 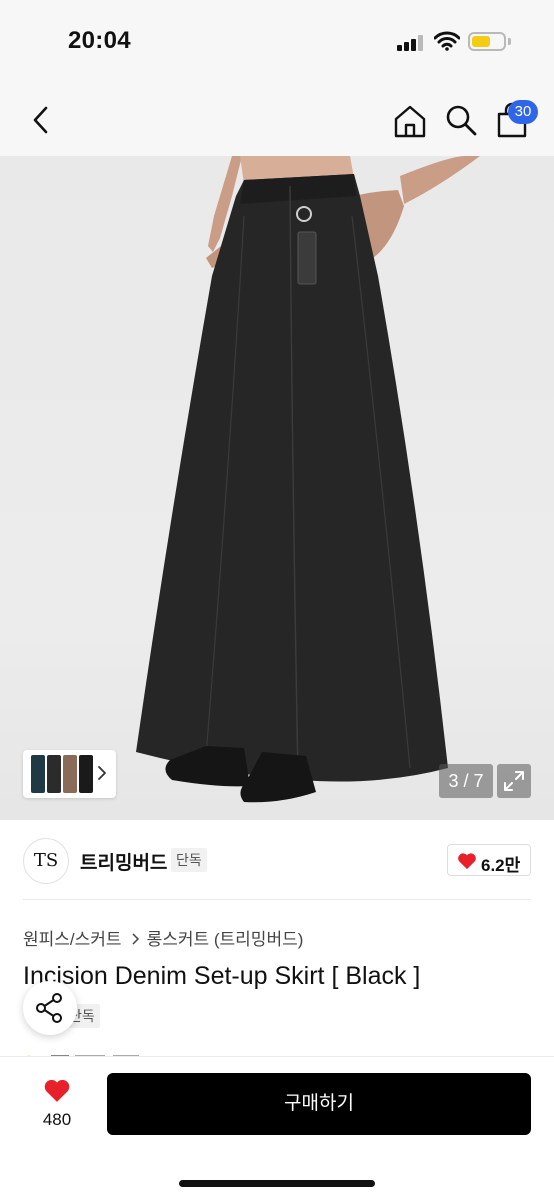 What do you see at coordinates (222, 976) in the screenshot?
I see `product-title: Incision Denim Set-up Skirt [ Black ]` at bounding box center [222, 976].